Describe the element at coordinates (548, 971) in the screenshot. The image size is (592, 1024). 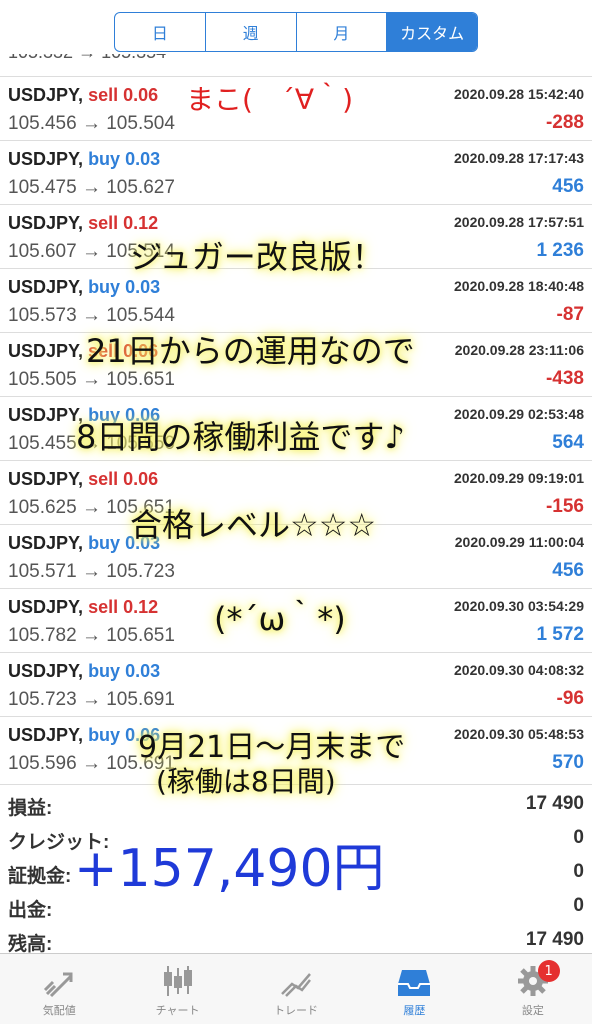
I see `notification-badge: 1` at that location.